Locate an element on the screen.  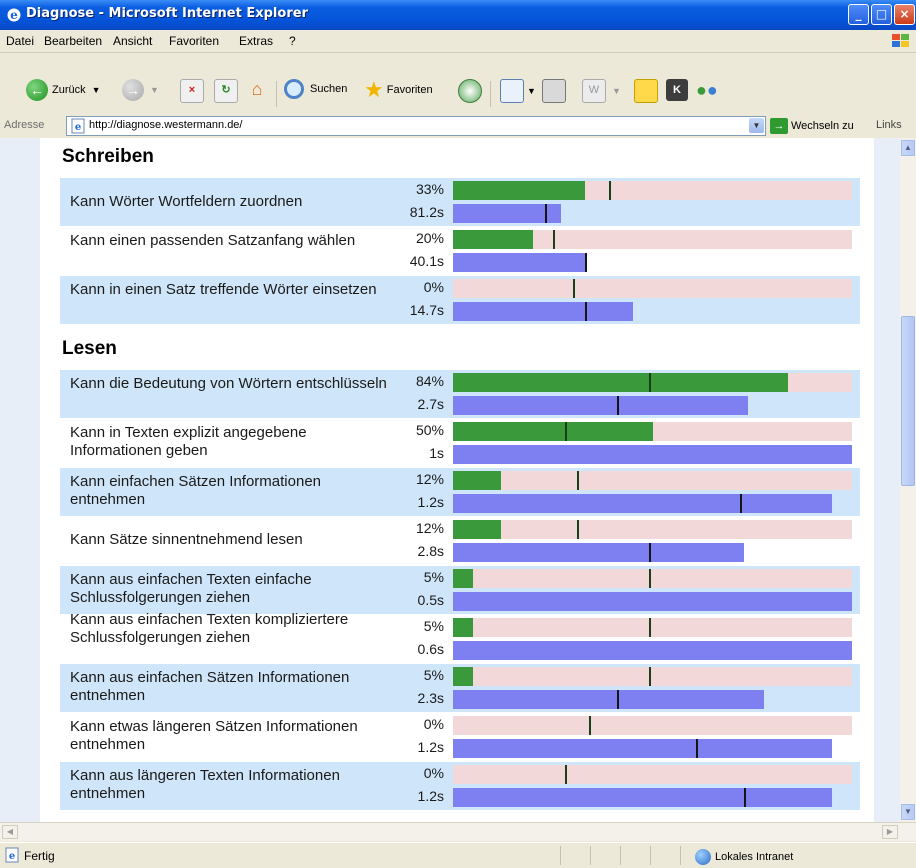
print-button is located at coordinates (554, 91).